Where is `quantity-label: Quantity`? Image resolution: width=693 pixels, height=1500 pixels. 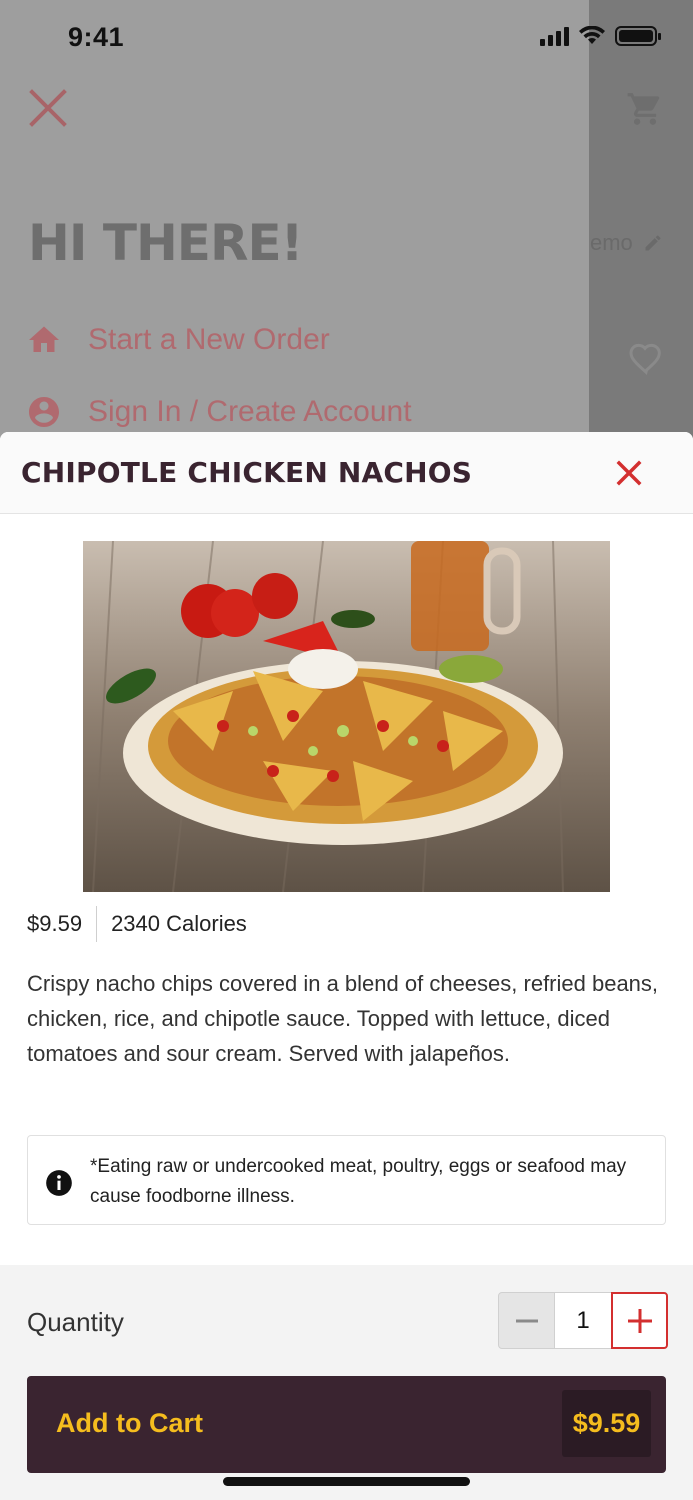
quantity-label: Quantity is located at coordinates (75, 1322).